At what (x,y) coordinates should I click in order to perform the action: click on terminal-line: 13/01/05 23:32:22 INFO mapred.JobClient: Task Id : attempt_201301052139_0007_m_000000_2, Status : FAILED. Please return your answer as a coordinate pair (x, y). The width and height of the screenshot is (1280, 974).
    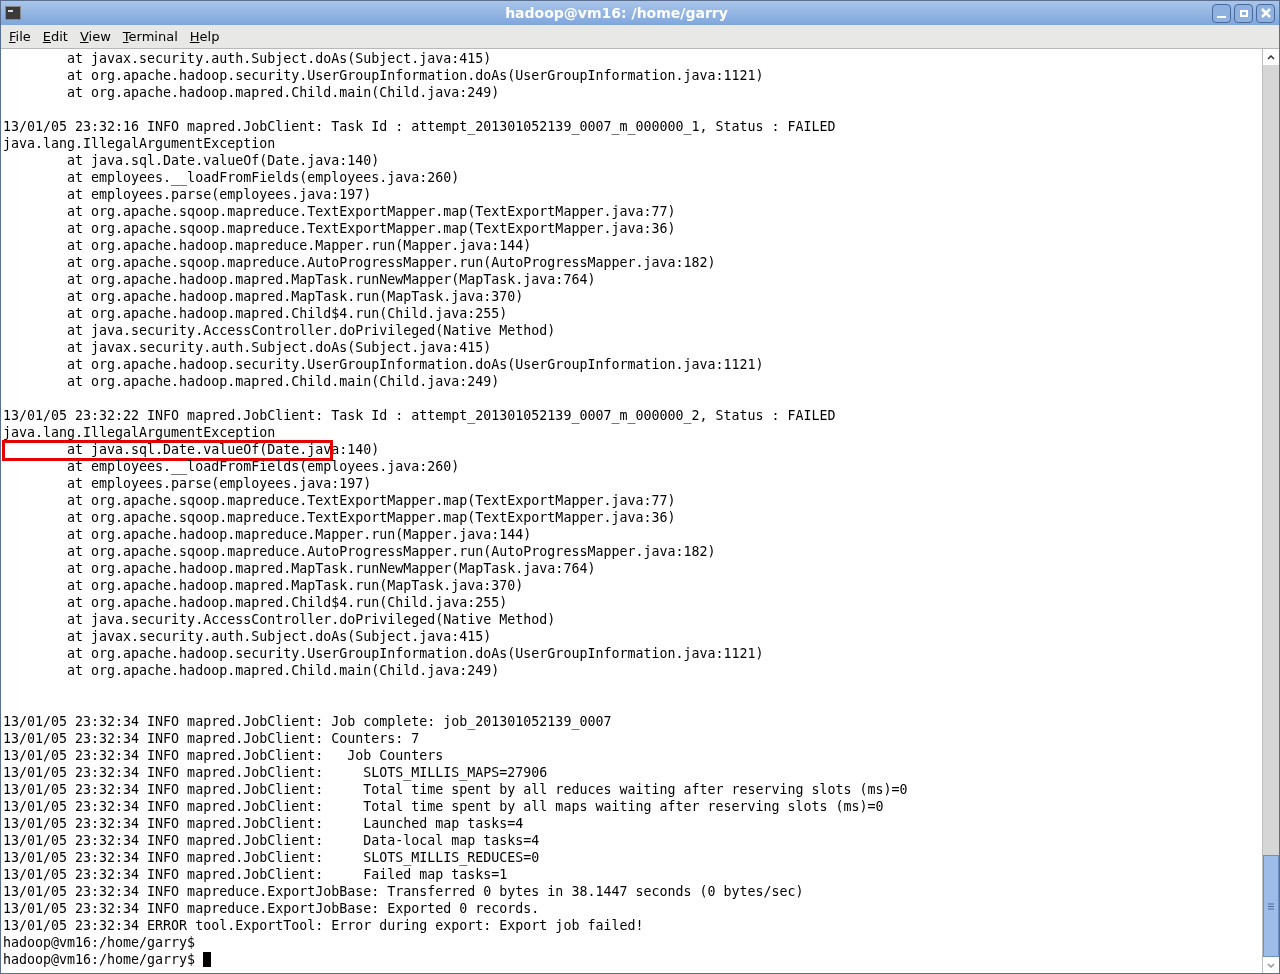
    Looking at the image, I should click on (419, 415).